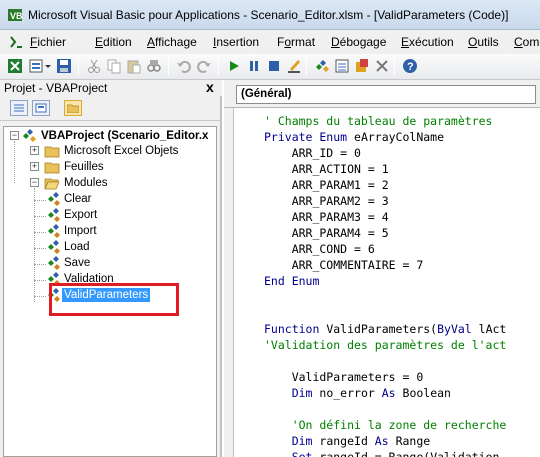 Image resolution: width=540 pixels, height=457 pixels. Describe the element at coordinates (111, 87) in the screenshot. I see `project-explorer-header: Projet - VBAProject x` at that location.